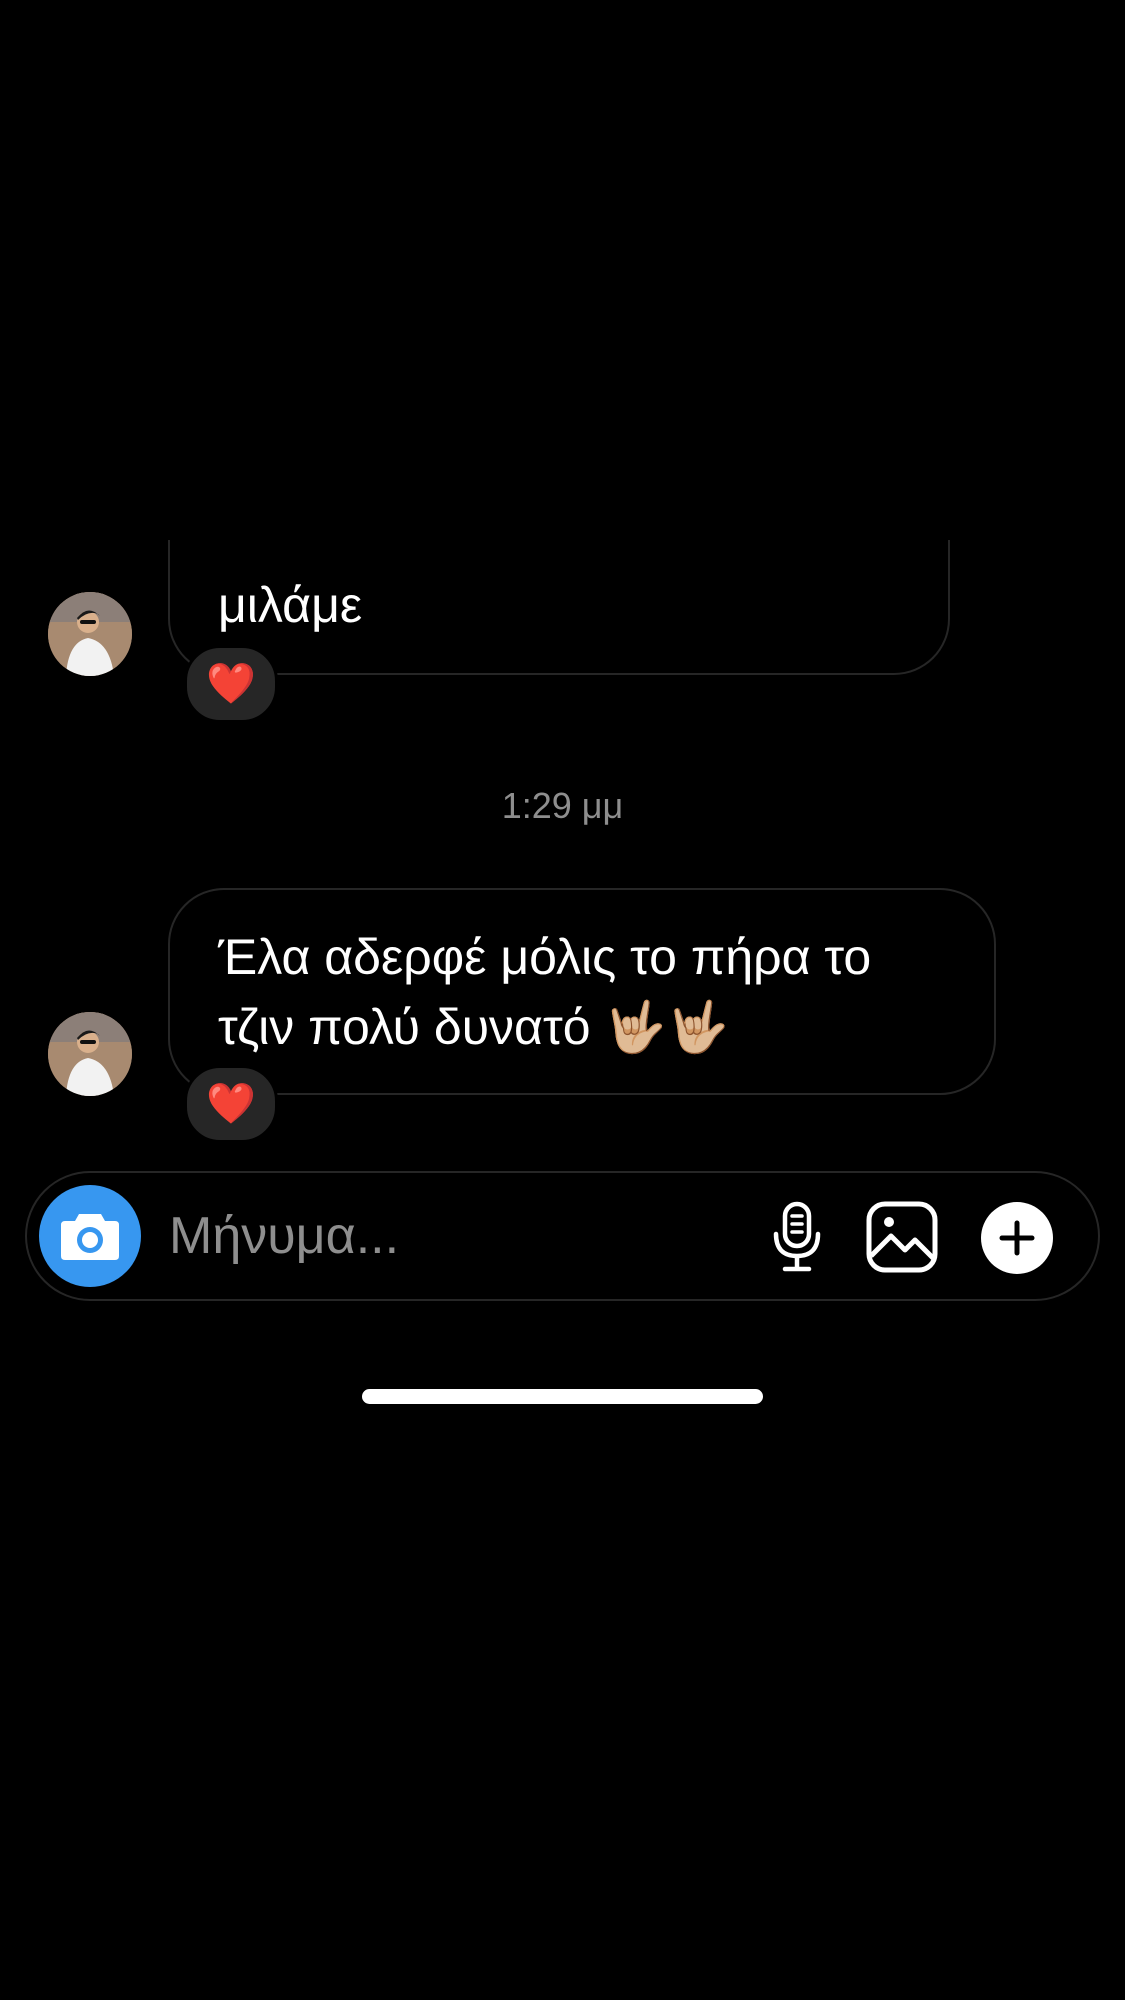 Image resolution: width=1125 pixels, height=2000 pixels. What do you see at coordinates (290, 605) in the screenshot?
I see `message-text: μιλάμε` at bounding box center [290, 605].